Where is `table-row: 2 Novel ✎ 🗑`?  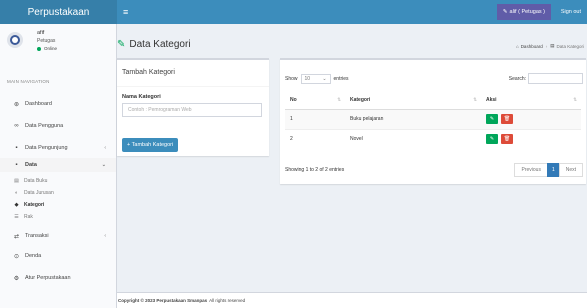 table-row: 2 Novel ✎ 🗑 is located at coordinates (433, 138).